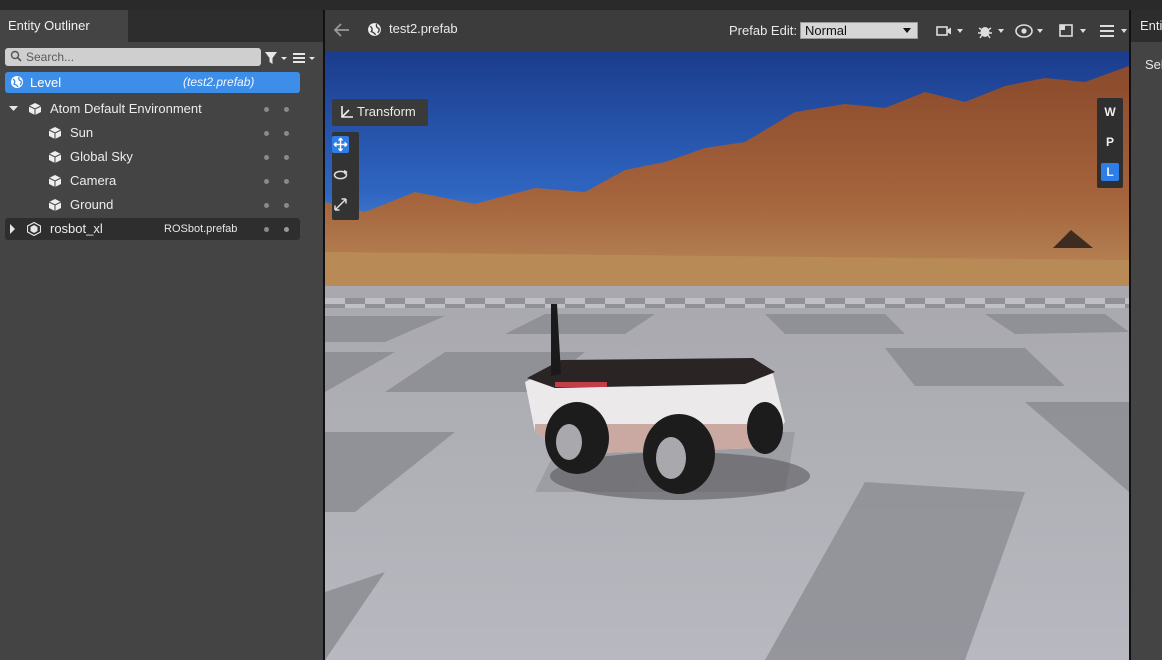 The image size is (1162, 660). What do you see at coordinates (826, 30) in the screenshot?
I see `prefab-edit-value: Normal` at bounding box center [826, 30].